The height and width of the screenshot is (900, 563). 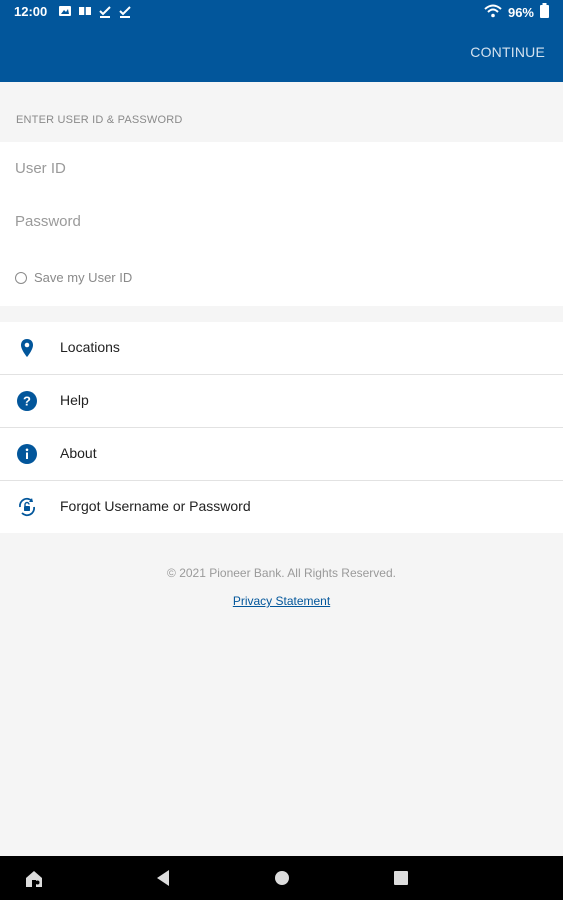 I want to click on menu-item-forgot-credentials: Forgot Username or Password, so click(x=281, y=507).